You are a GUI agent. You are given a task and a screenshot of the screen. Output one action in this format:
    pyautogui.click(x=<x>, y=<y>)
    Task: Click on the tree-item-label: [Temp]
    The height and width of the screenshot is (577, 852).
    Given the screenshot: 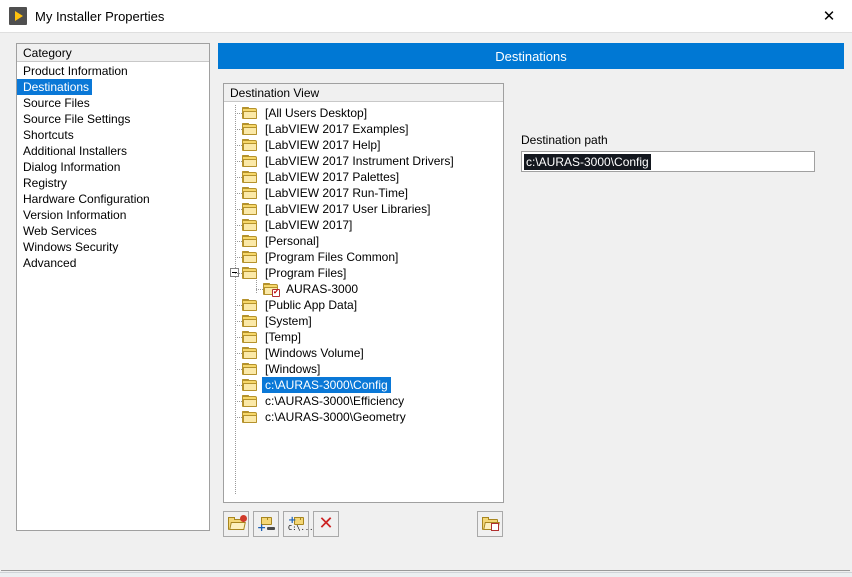 What is the action you would take?
    pyautogui.click(x=283, y=337)
    